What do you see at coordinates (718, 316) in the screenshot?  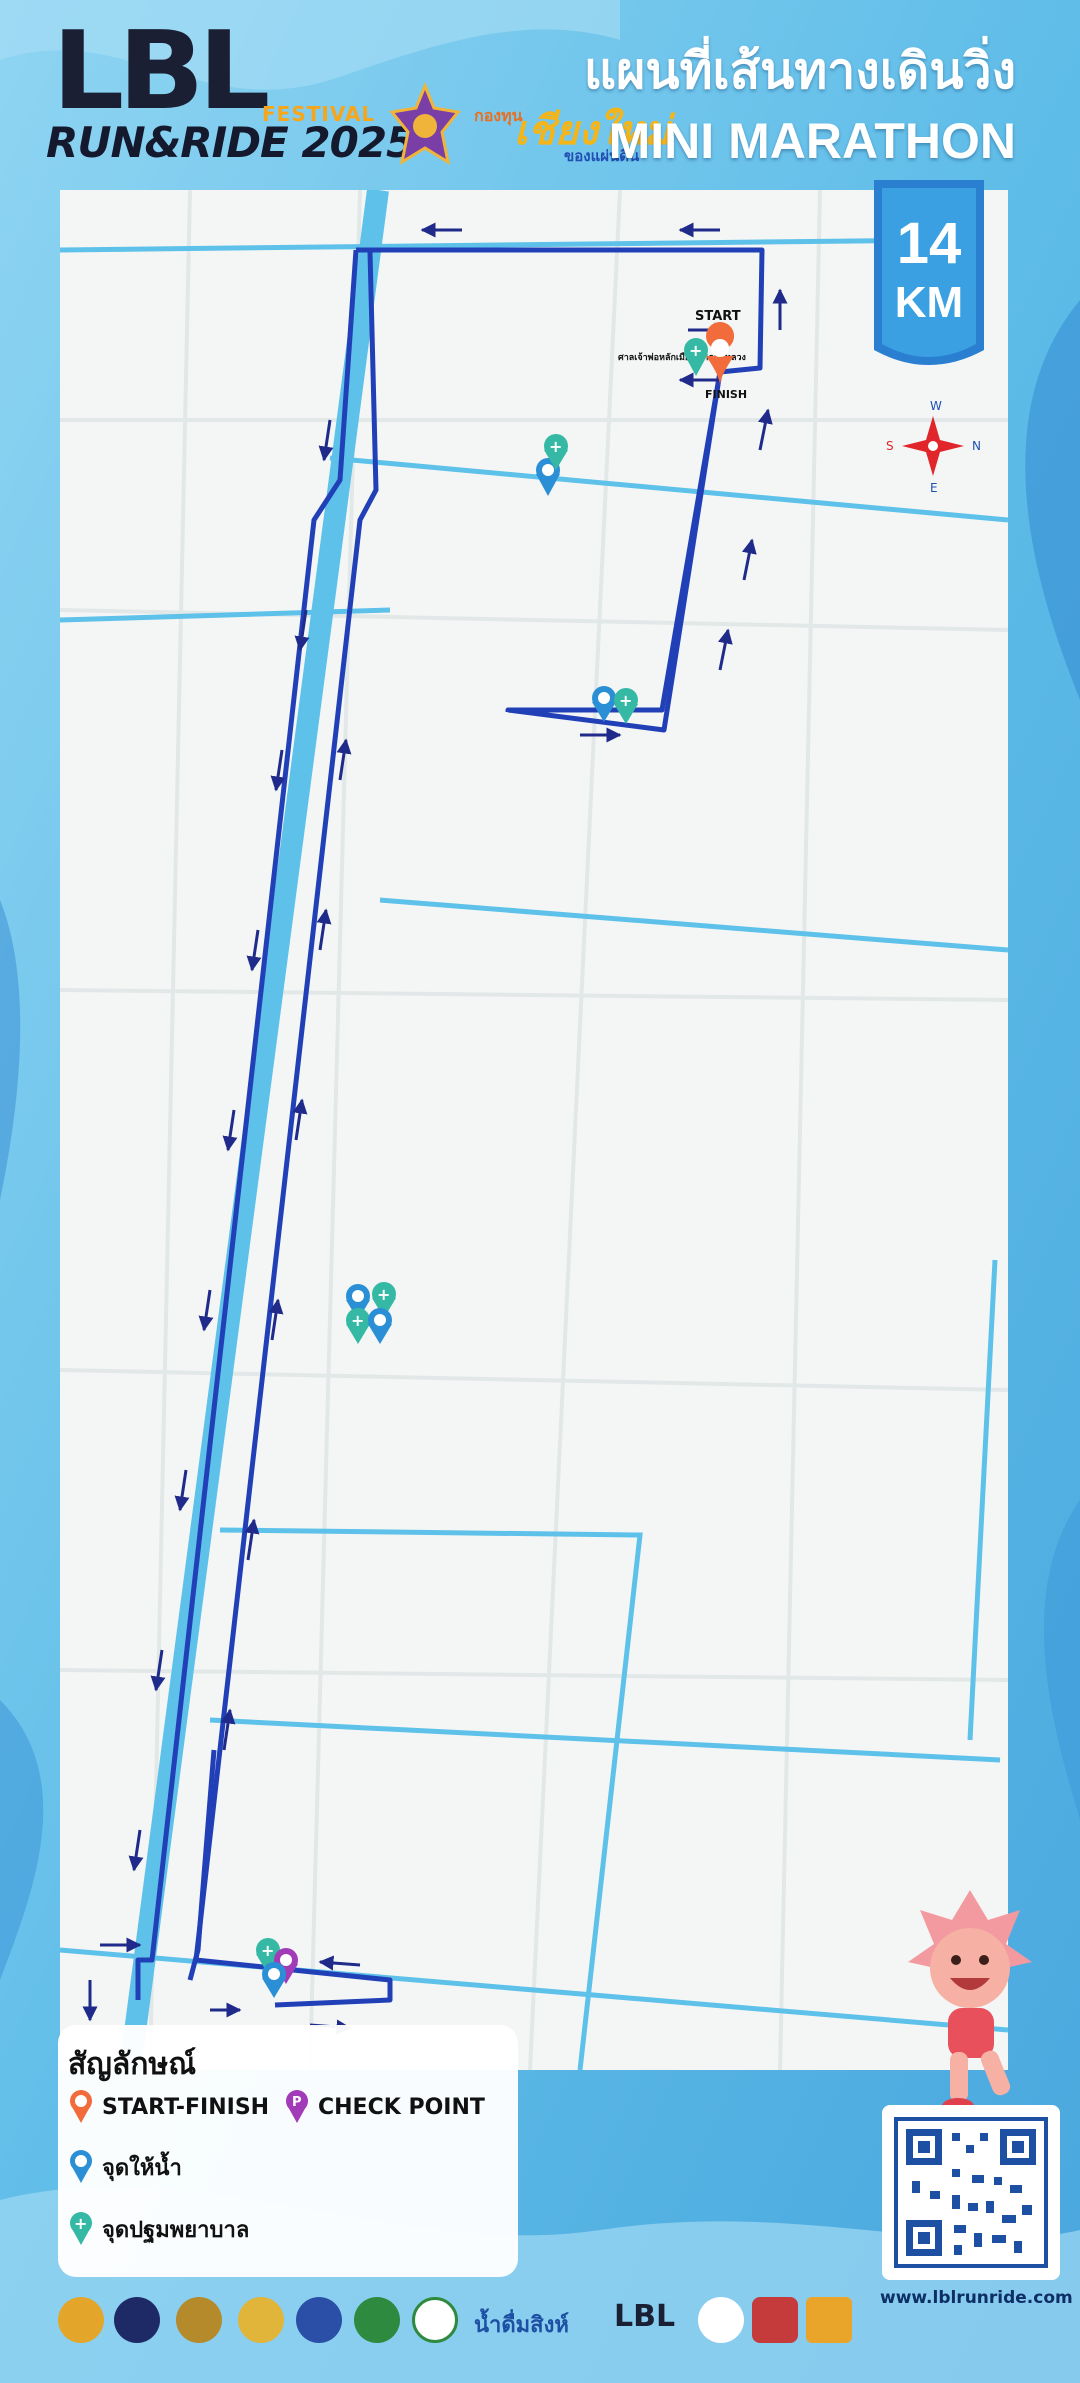 I see `start-label: START` at bounding box center [718, 316].